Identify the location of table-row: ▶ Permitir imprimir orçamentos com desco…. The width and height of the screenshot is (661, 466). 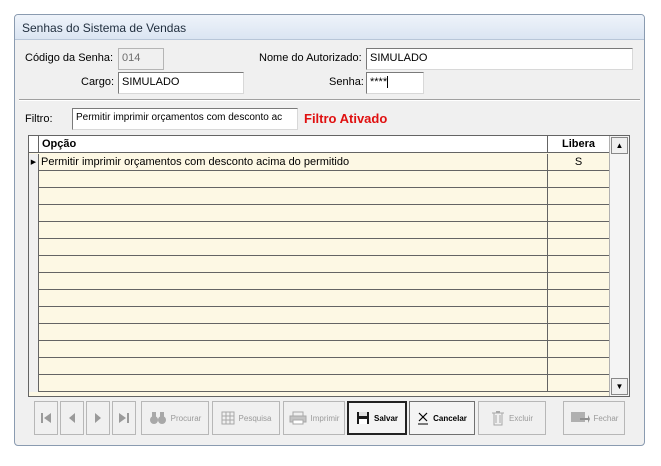
(319, 162).